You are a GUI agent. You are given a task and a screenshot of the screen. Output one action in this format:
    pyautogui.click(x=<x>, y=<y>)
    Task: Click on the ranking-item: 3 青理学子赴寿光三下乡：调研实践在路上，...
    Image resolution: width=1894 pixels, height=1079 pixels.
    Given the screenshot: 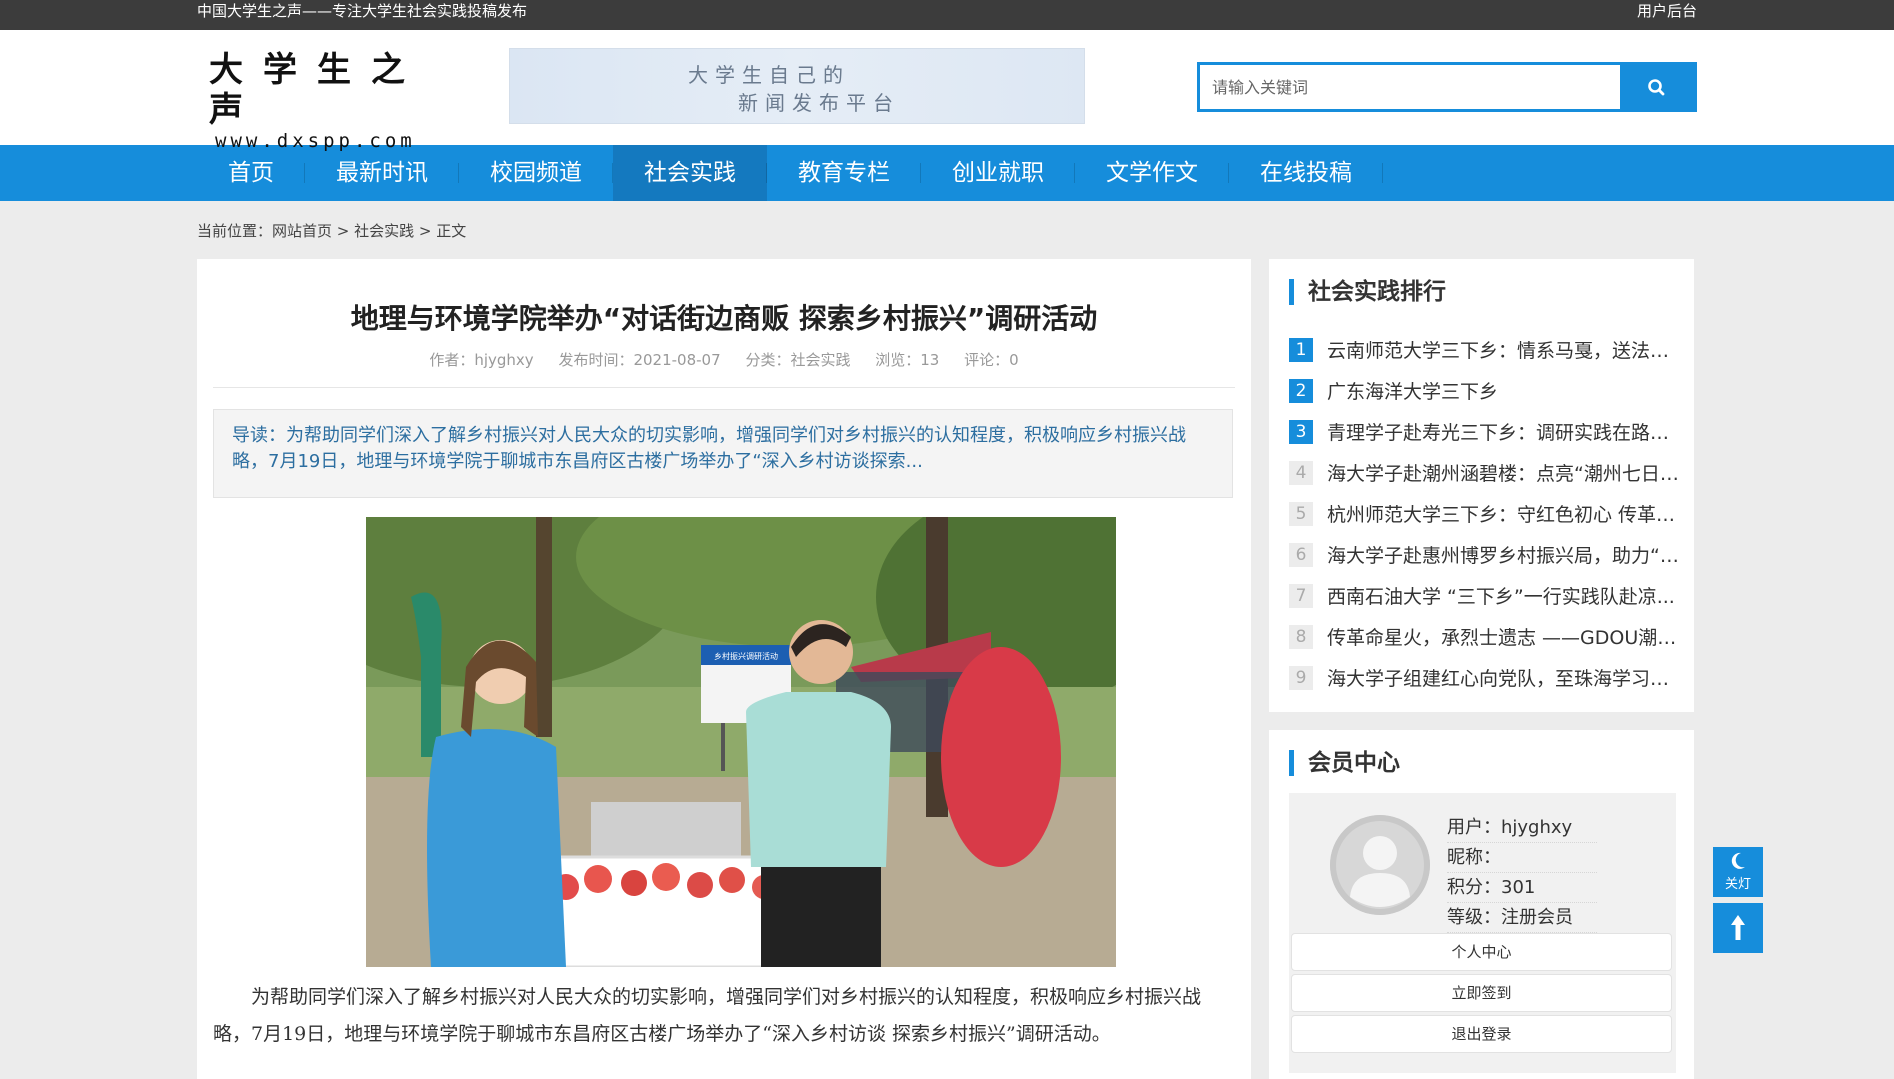 What is the action you would take?
    pyautogui.click(x=1484, y=431)
    